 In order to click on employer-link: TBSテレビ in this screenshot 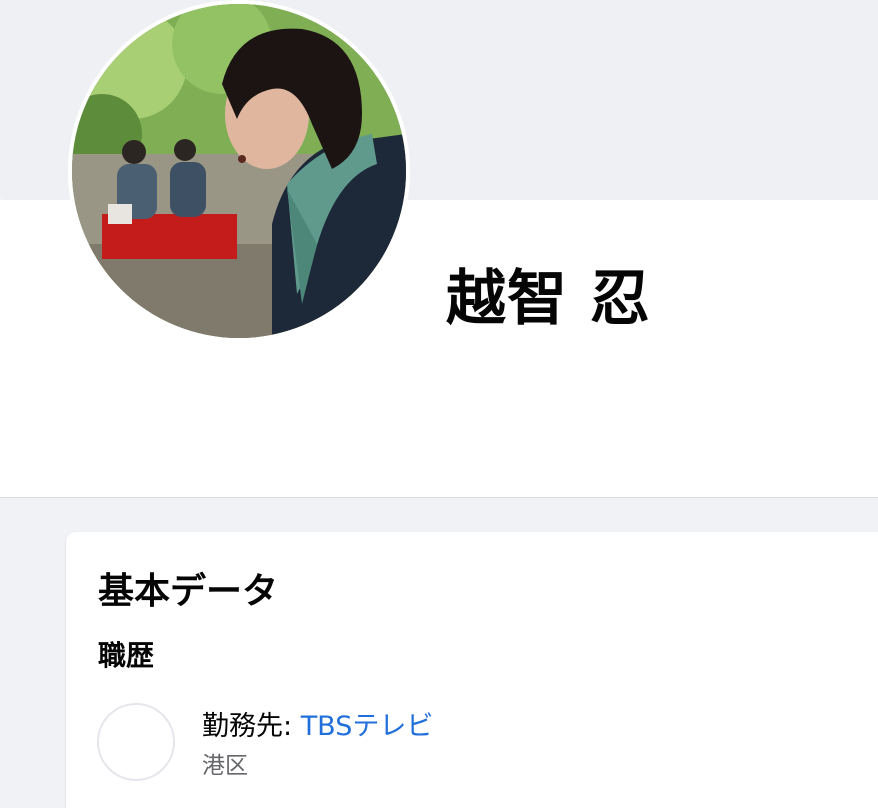, I will do `click(367, 726)`.